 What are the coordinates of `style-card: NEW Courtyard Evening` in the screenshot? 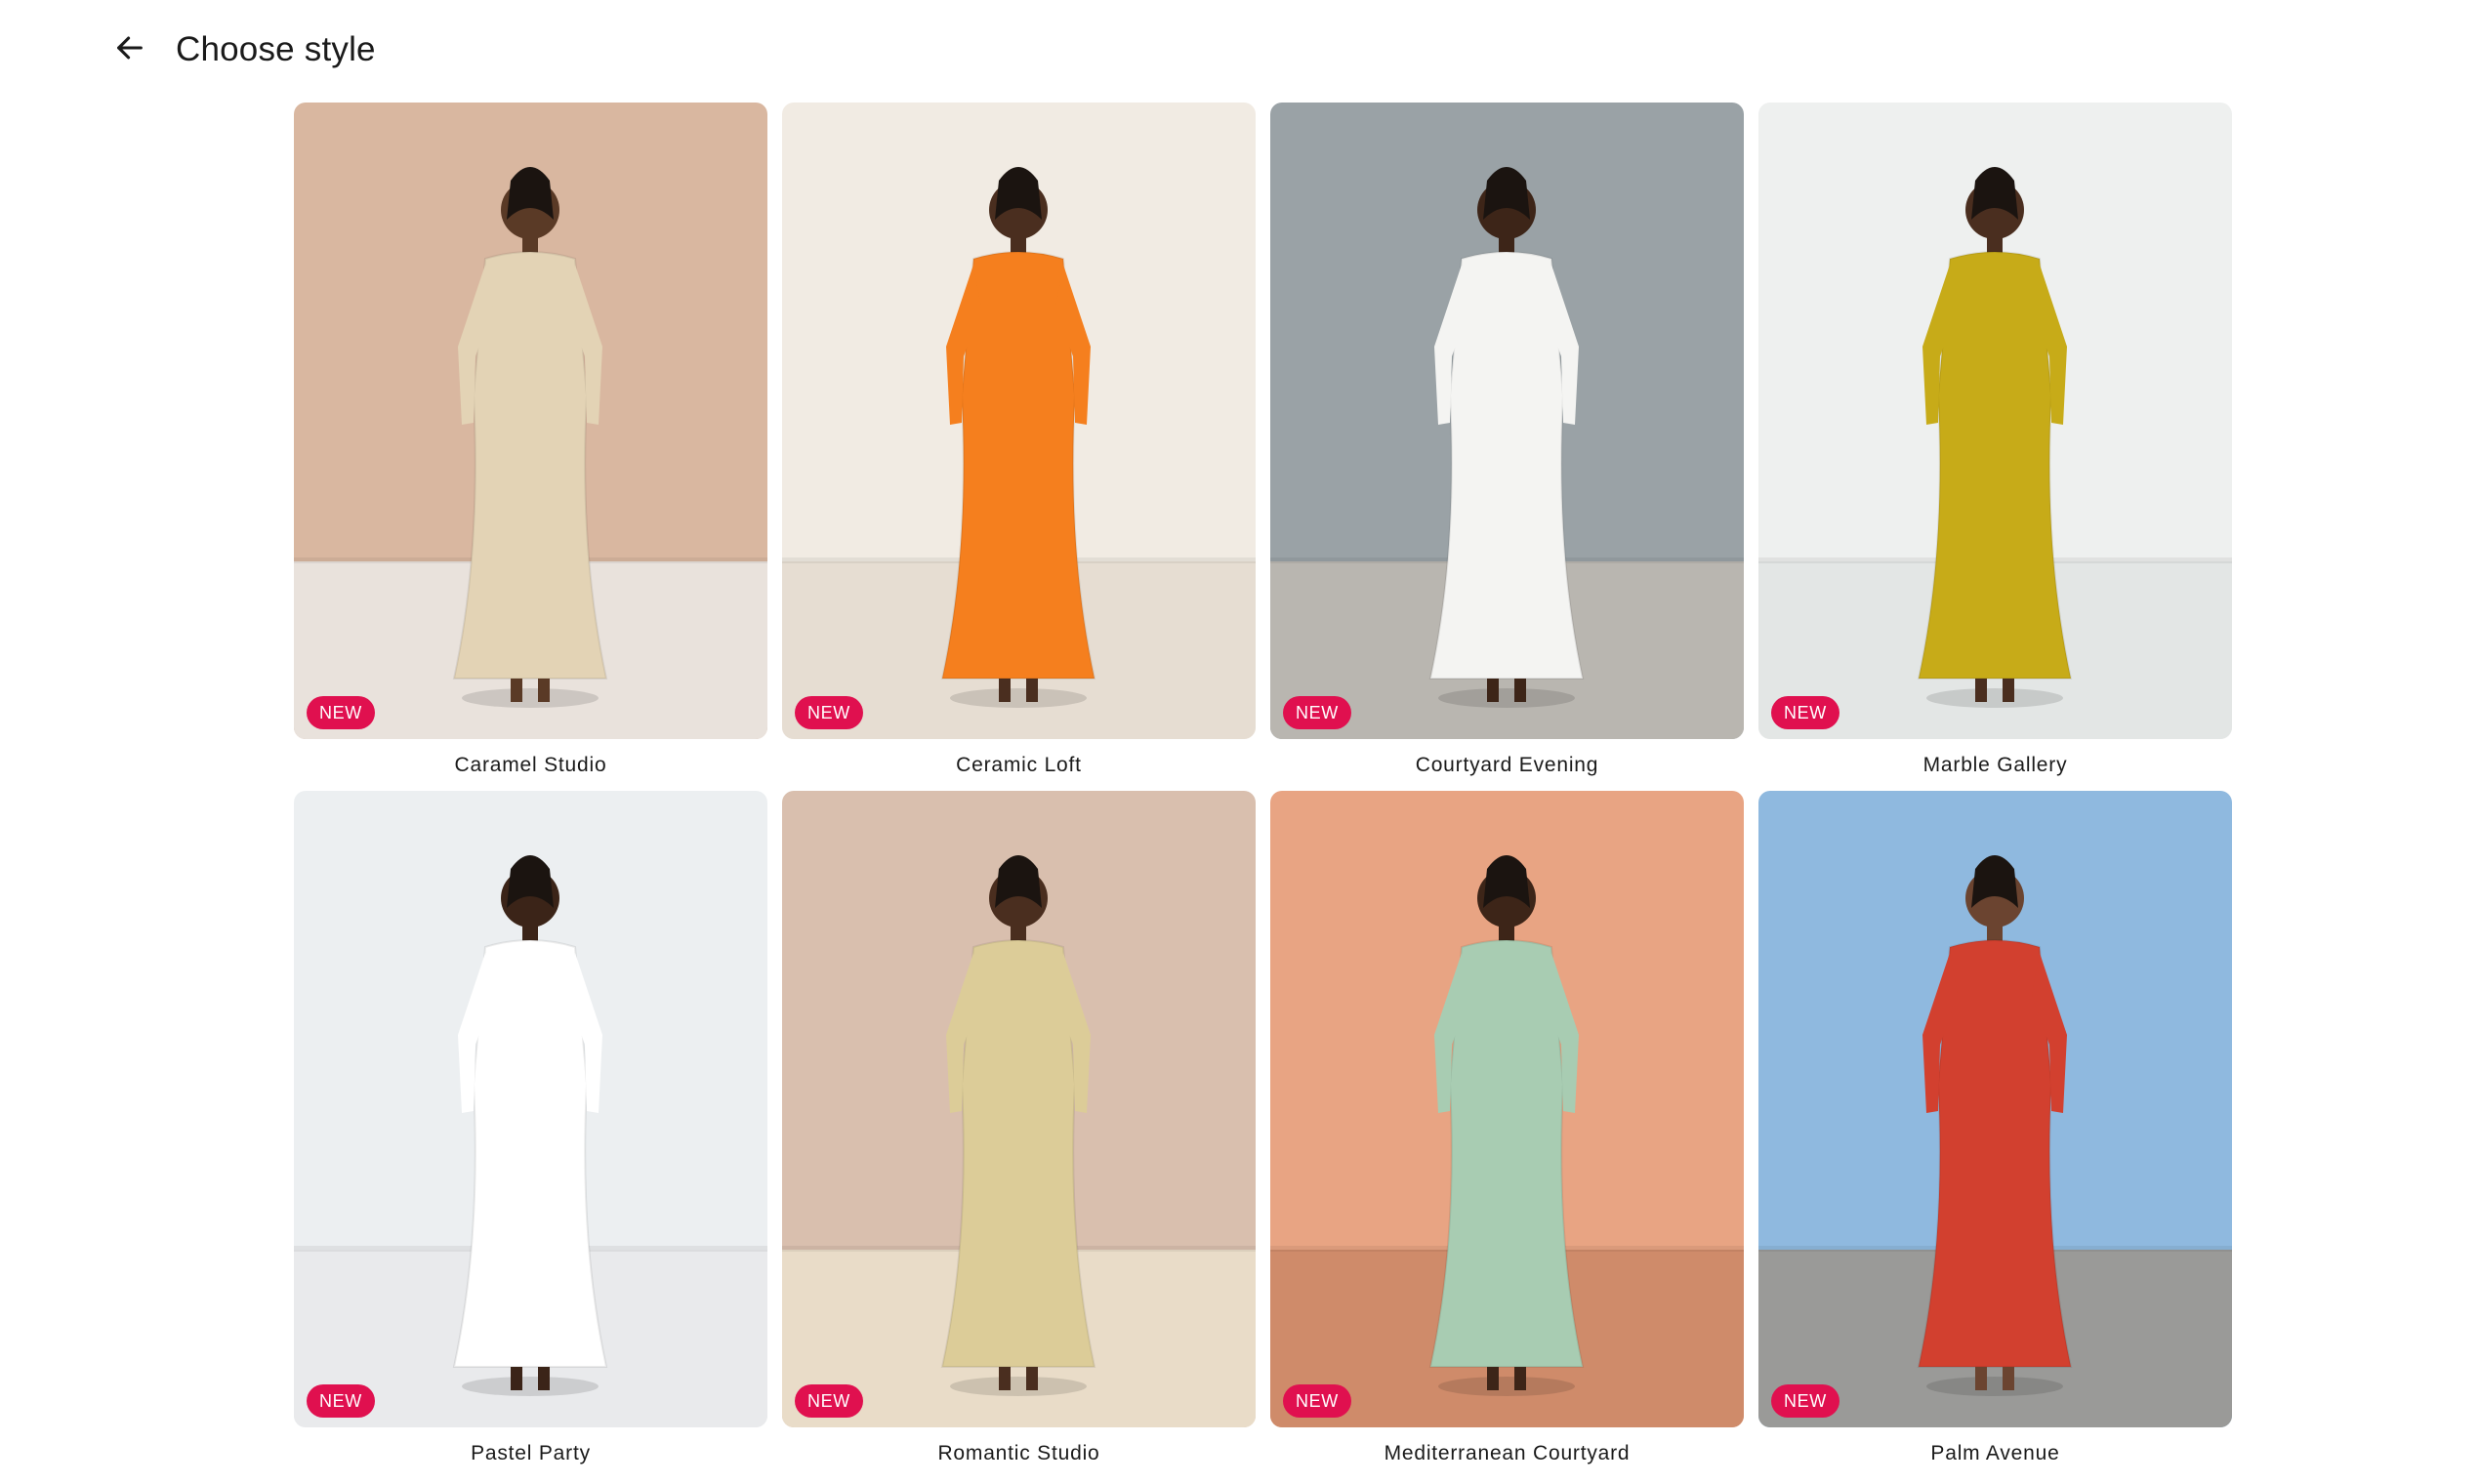 It's located at (1507, 447).